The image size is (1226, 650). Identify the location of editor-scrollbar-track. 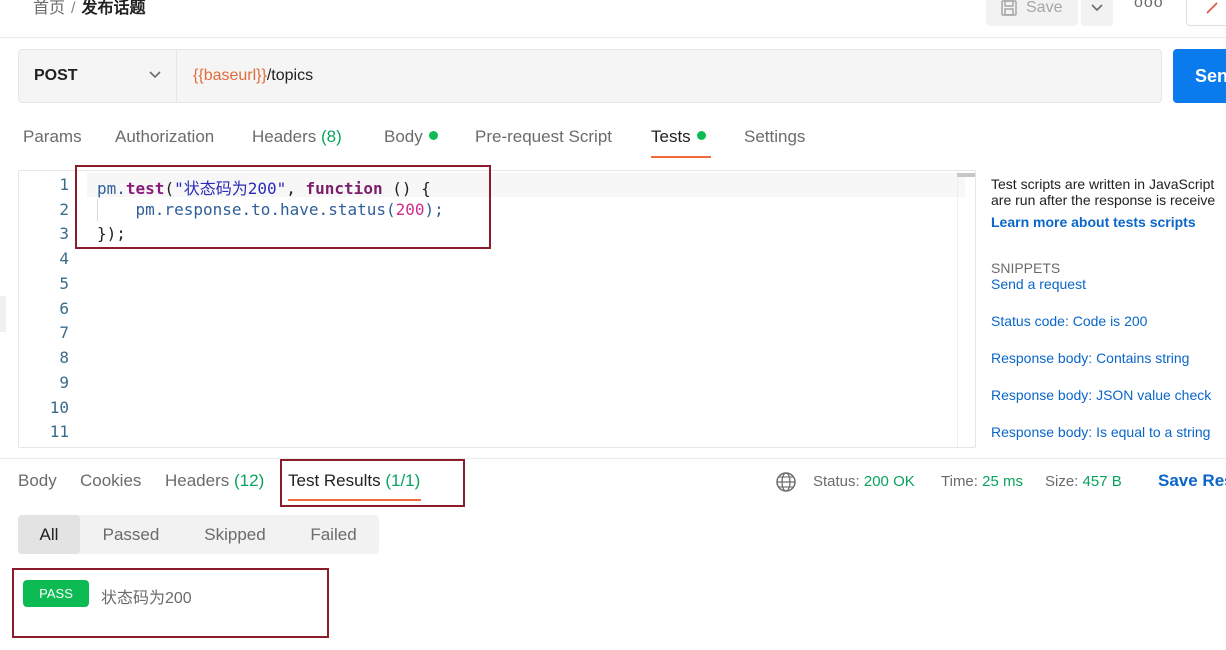
(957, 309).